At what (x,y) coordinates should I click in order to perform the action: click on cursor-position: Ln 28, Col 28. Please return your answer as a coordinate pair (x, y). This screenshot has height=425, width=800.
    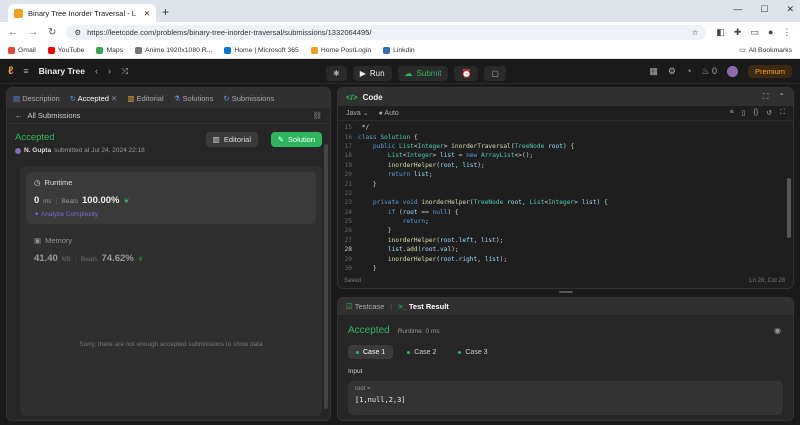
    Looking at the image, I should click on (767, 281).